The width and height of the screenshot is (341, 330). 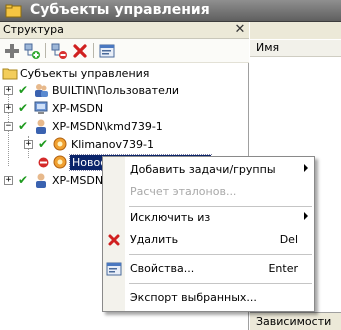 I want to click on tab-dependencies: Зависимости, so click(x=295, y=321).